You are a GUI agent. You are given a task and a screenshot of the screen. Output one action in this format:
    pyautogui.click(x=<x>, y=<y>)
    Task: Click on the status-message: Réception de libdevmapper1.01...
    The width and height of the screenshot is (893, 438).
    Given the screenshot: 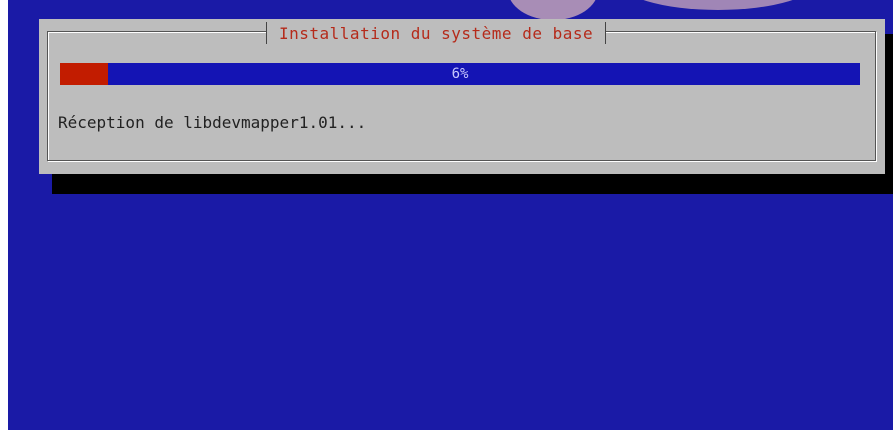 What is the action you would take?
    pyautogui.click(x=212, y=122)
    